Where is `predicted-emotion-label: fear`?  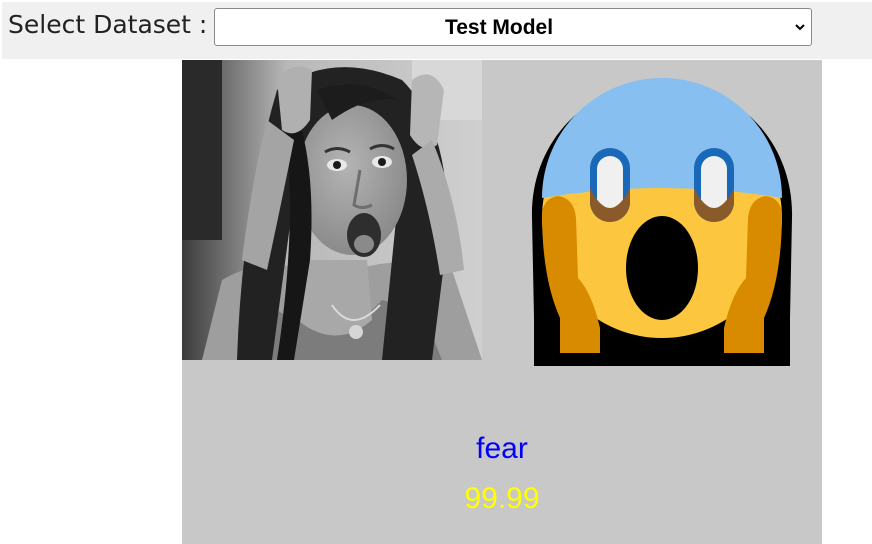 predicted-emotion-label: fear is located at coordinates (502, 448).